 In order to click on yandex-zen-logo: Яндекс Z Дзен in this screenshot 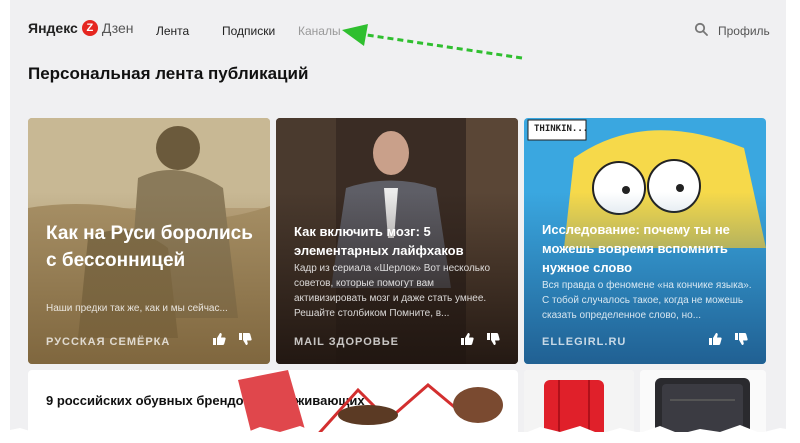, I will do `click(81, 28)`.